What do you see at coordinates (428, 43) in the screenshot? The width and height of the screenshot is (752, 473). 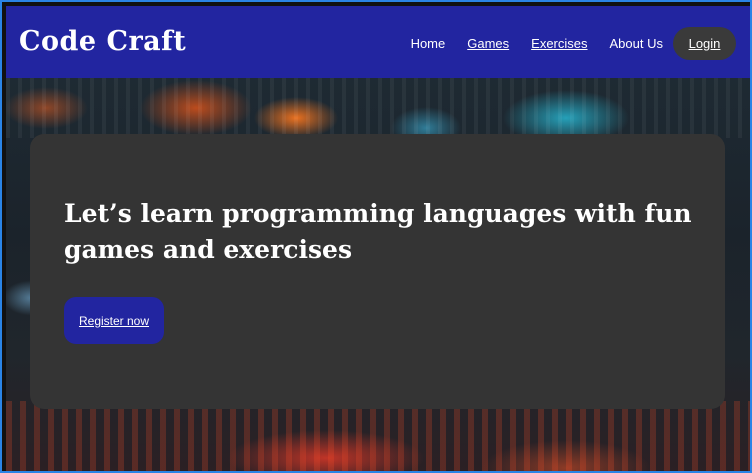 I see `nav-link-home: Home` at bounding box center [428, 43].